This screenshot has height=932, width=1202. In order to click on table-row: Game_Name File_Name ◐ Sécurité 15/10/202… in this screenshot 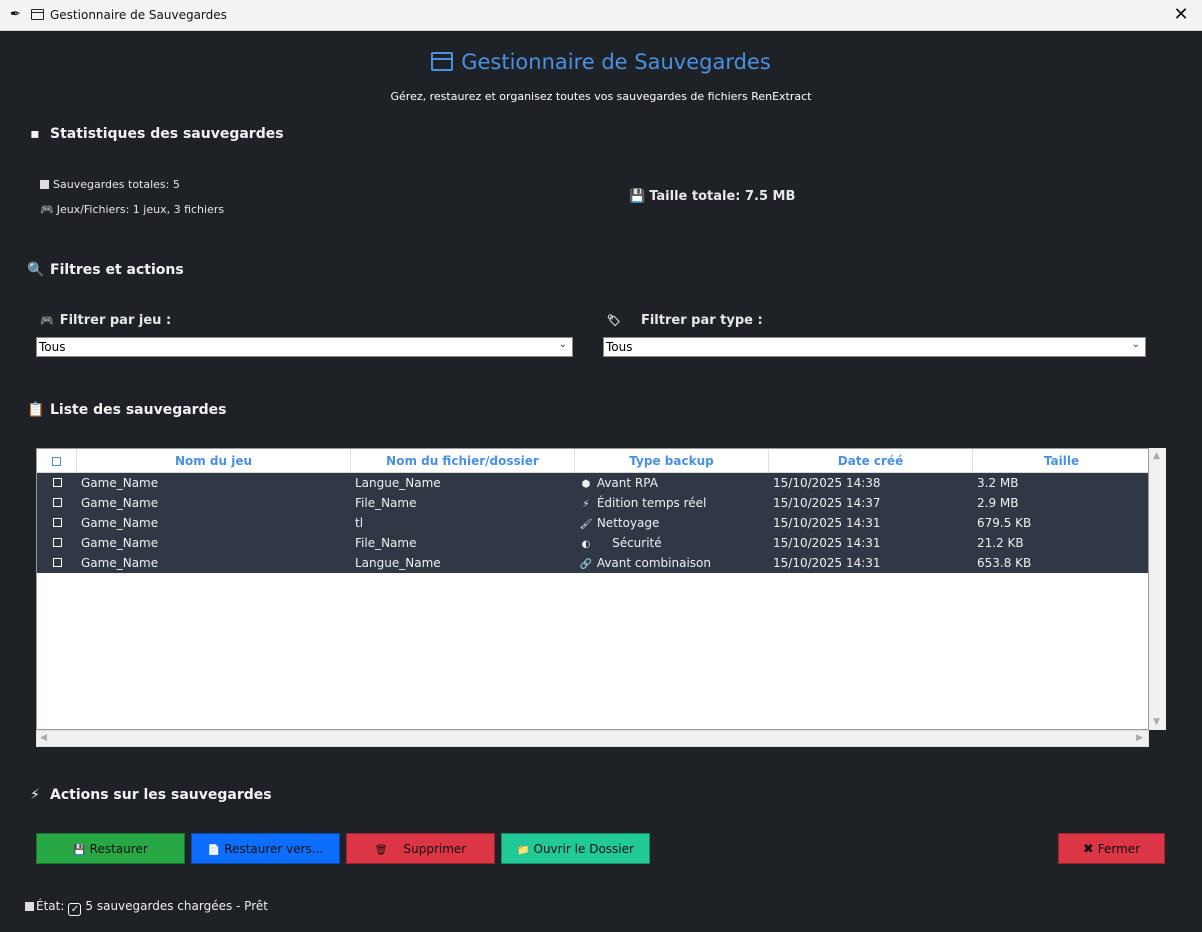, I will do `click(592, 543)`.